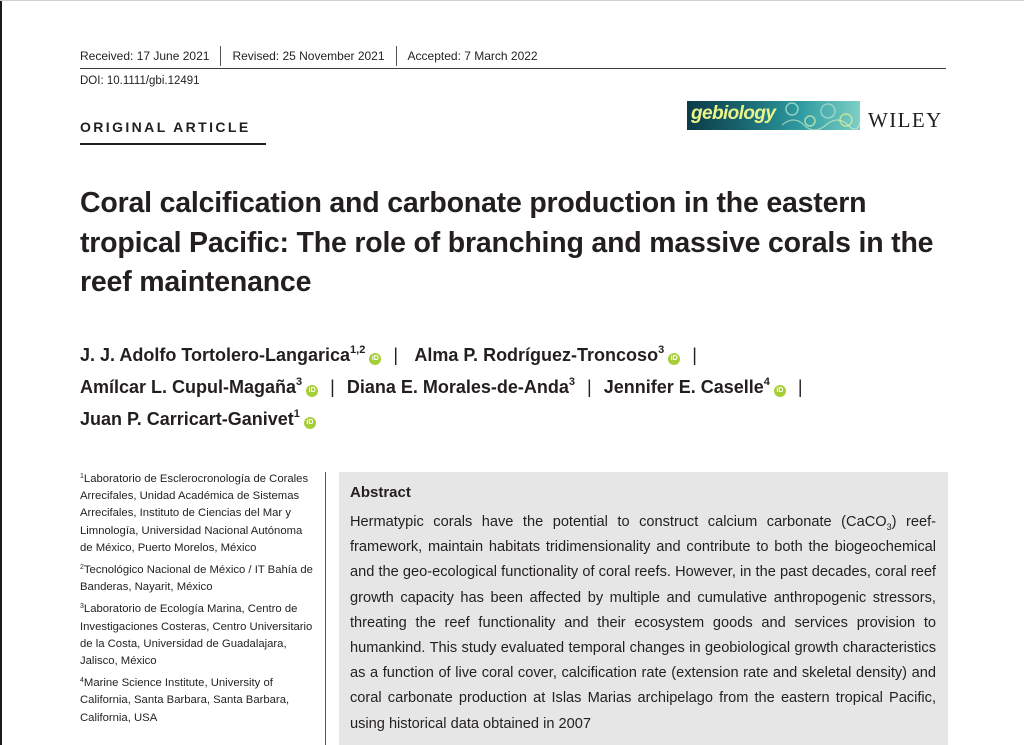  I want to click on revised-date: Revised: 25 November 2021, so click(308, 56).